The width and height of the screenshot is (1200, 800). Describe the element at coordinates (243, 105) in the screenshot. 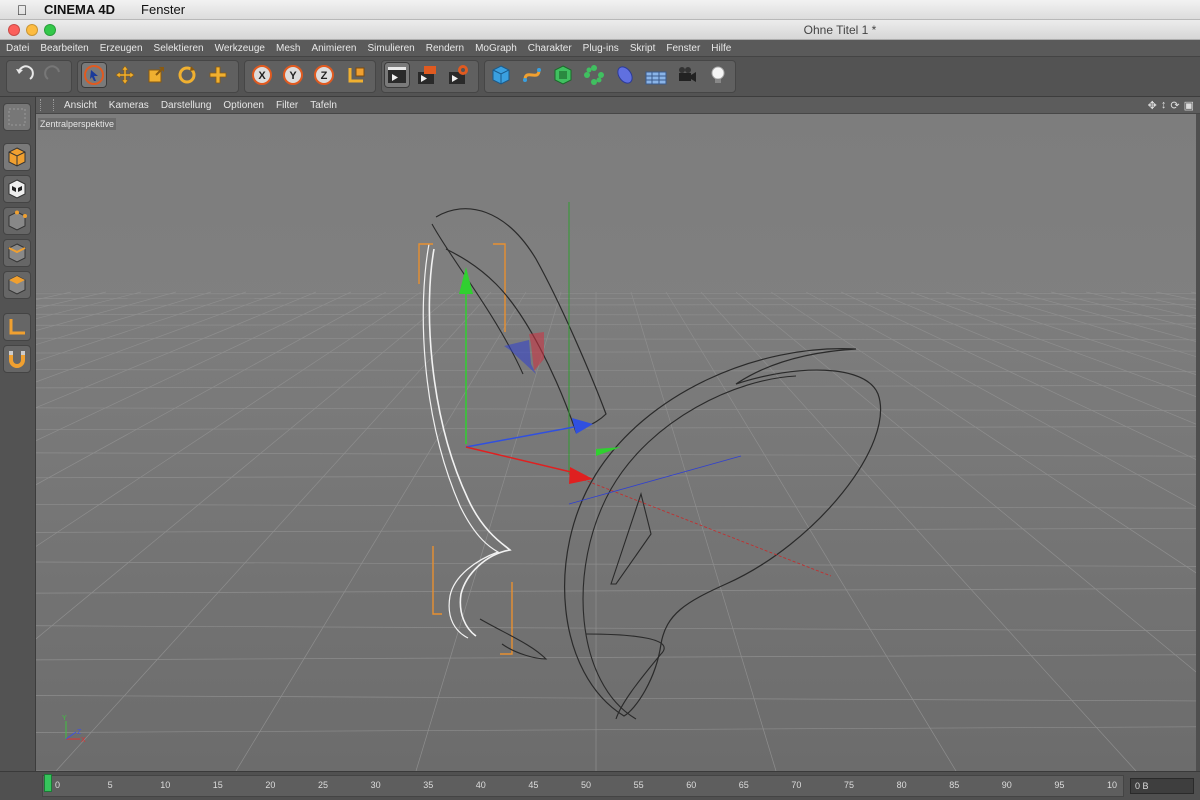

I see `viewport-menu-optionen: Optionen` at that location.